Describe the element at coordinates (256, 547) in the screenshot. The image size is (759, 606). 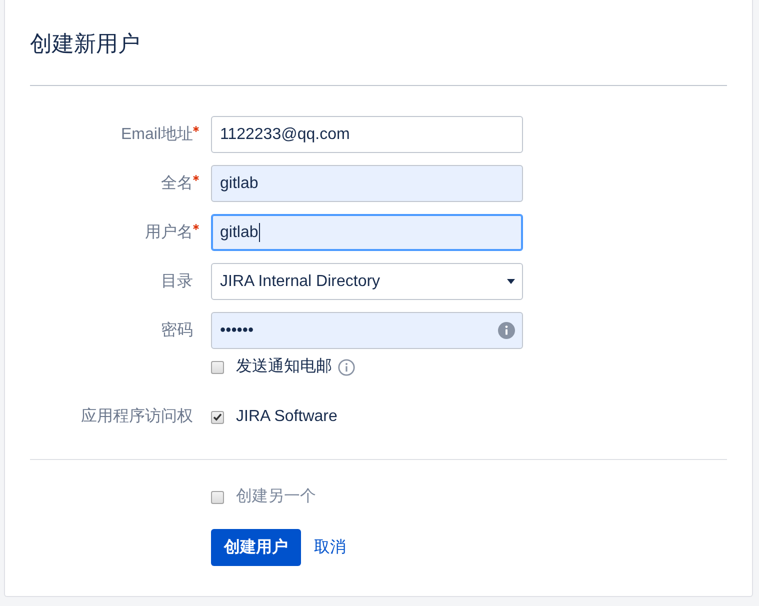
I see `create-user-button: 创建用户` at that location.